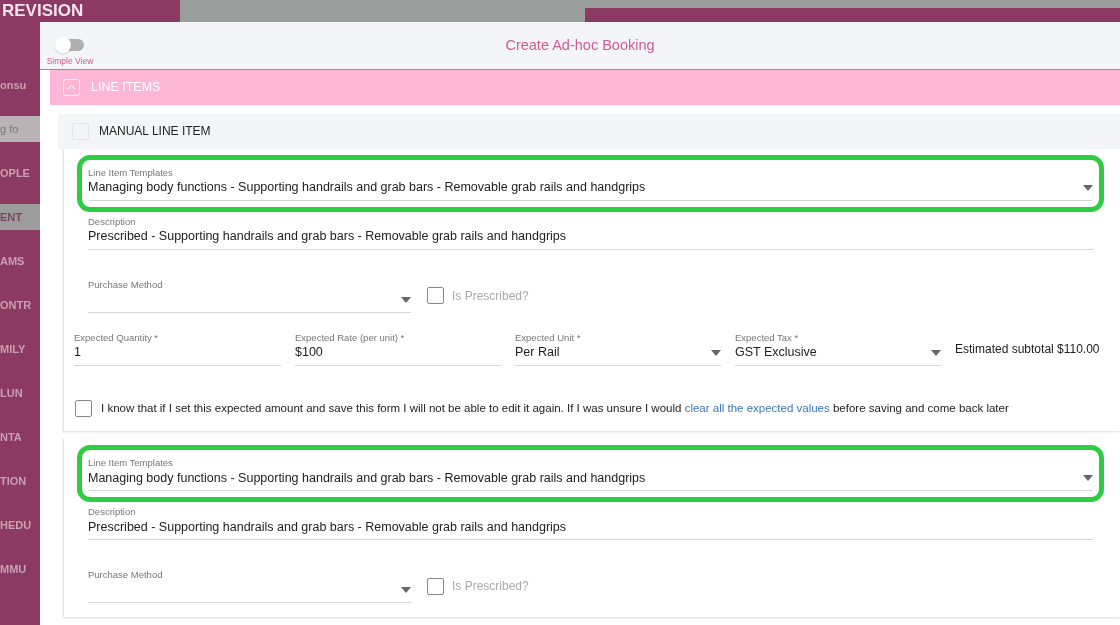 The height and width of the screenshot is (625, 1120). Describe the element at coordinates (20, 85) in the screenshot. I see `sidebar-item: onsu` at that location.